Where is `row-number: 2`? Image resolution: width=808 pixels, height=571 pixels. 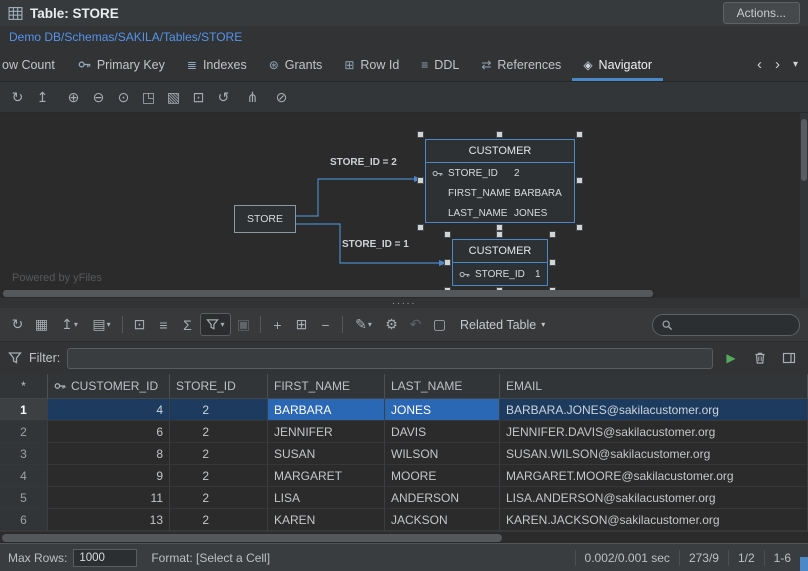
row-number: 2 is located at coordinates (24, 432).